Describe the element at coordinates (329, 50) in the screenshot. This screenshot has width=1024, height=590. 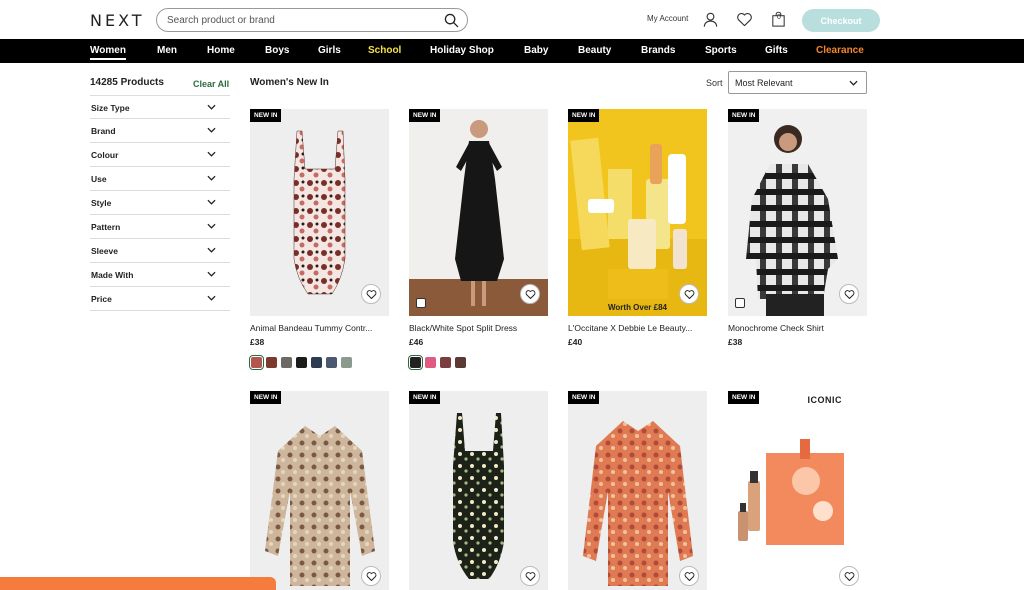
I see `nav-item-girls: Girls` at that location.